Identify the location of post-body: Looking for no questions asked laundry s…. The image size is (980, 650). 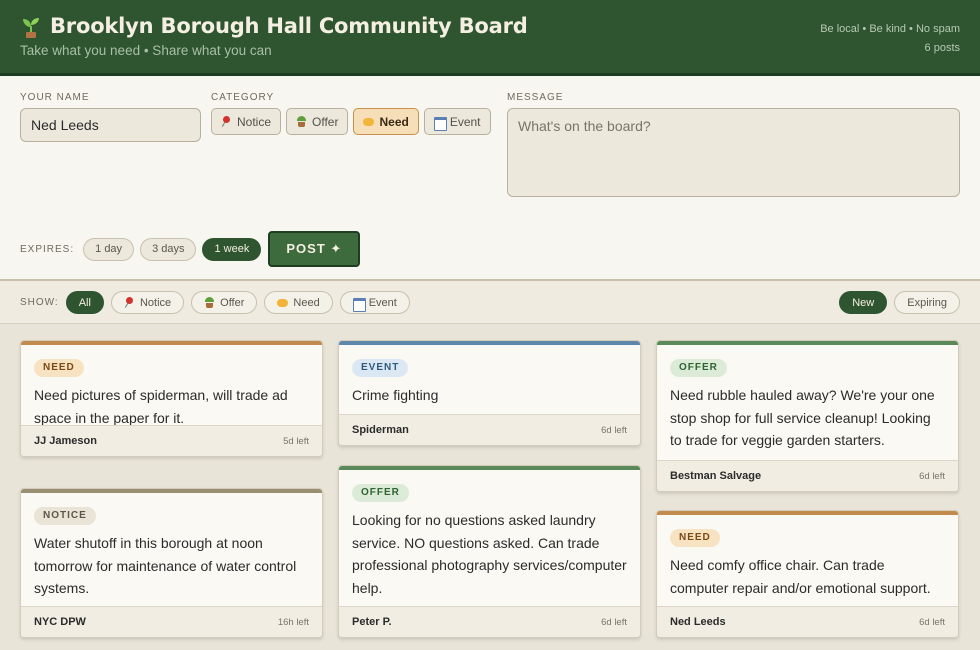
(489, 554).